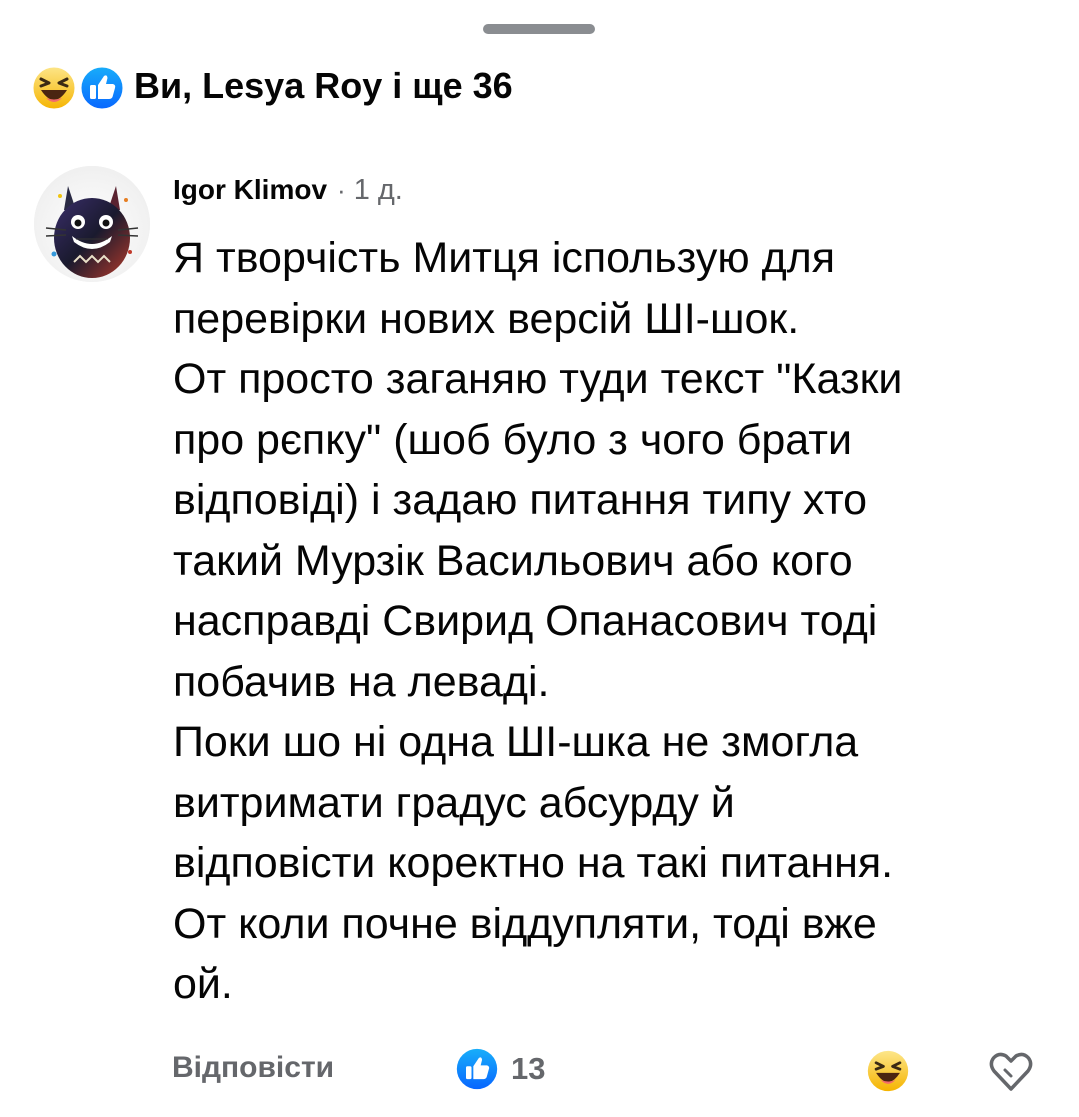 The width and height of the screenshot is (1079, 1117). I want to click on comment-actions: Відповісти 13, so click(607, 1071).